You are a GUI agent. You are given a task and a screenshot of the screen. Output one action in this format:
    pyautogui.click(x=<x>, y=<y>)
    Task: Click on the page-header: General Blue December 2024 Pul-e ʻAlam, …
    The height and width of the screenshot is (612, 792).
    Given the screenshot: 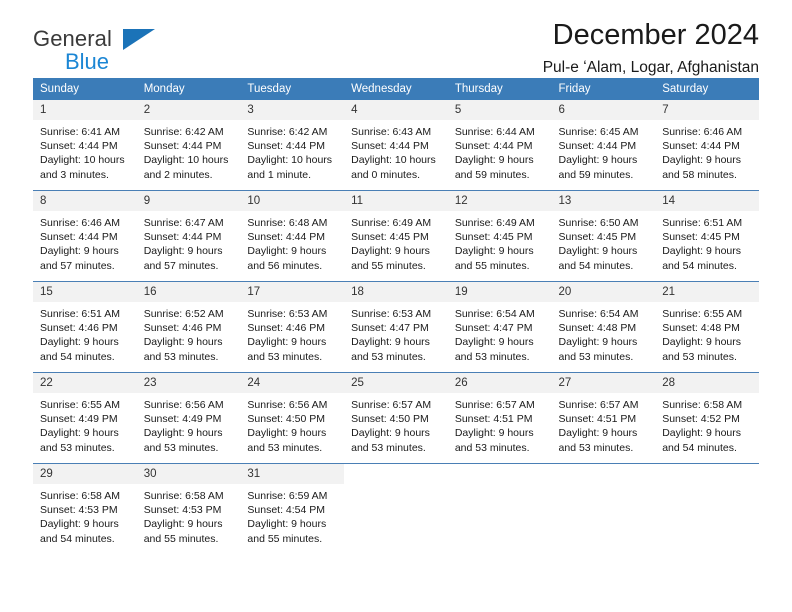 What is the action you would take?
    pyautogui.click(x=396, y=39)
    